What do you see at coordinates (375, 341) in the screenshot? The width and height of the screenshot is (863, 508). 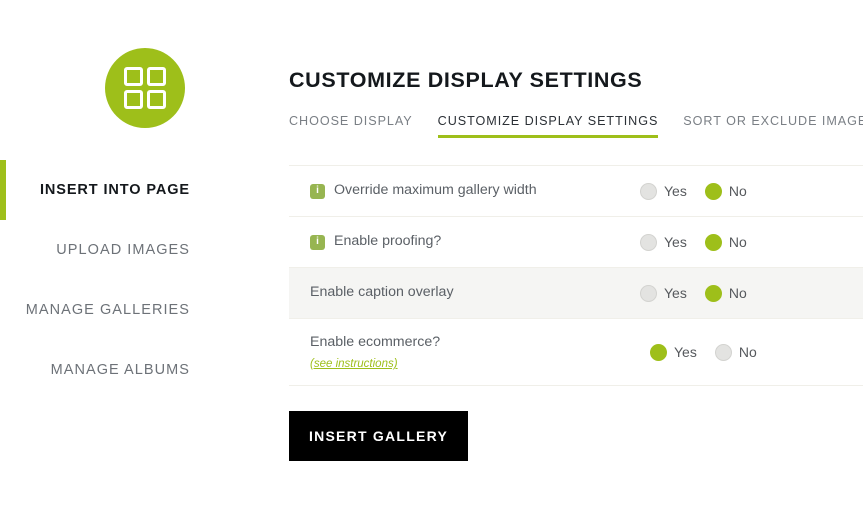 I see `setting-label: Enable ecommerce?` at bounding box center [375, 341].